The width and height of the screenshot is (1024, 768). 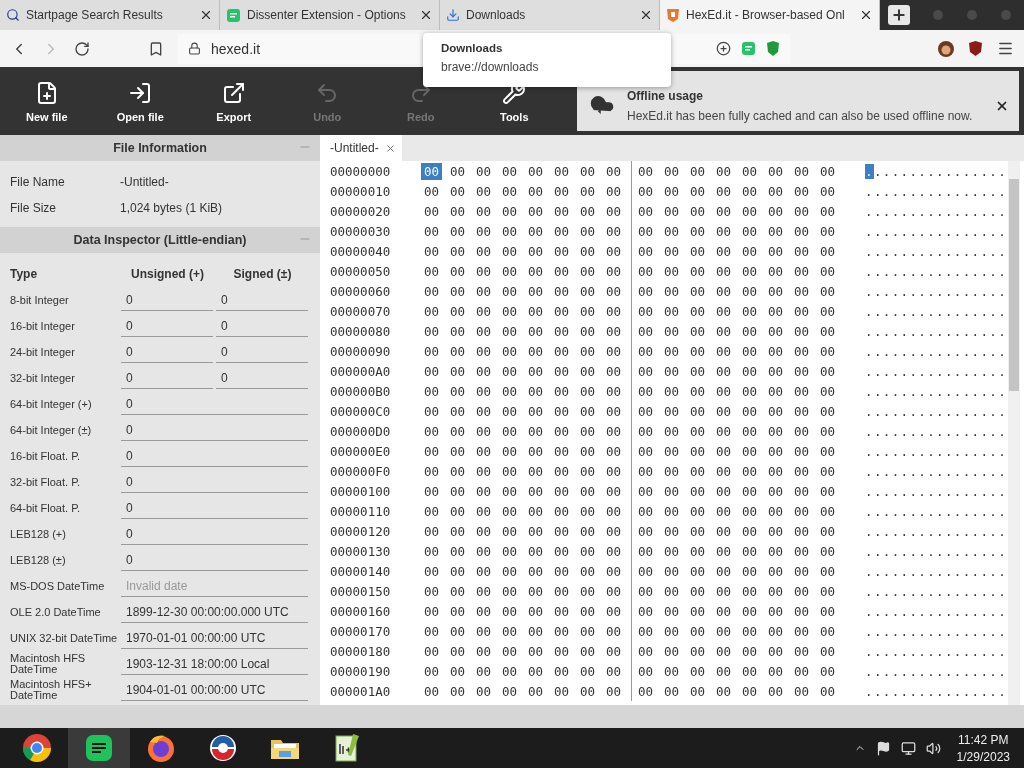 What do you see at coordinates (110, 15) in the screenshot?
I see `browser-tab: Startpage Search Results` at bounding box center [110, 15].